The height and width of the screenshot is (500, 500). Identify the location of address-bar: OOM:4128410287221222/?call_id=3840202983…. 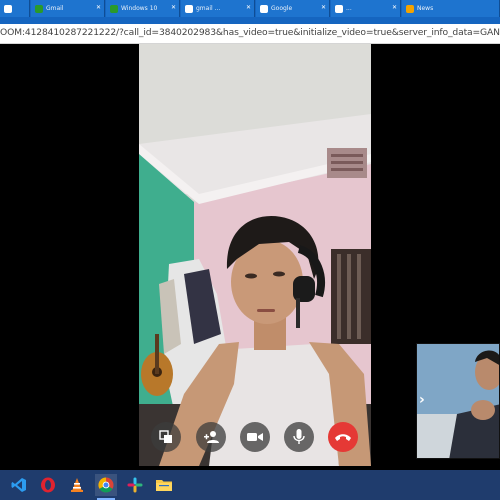
(250, 34).